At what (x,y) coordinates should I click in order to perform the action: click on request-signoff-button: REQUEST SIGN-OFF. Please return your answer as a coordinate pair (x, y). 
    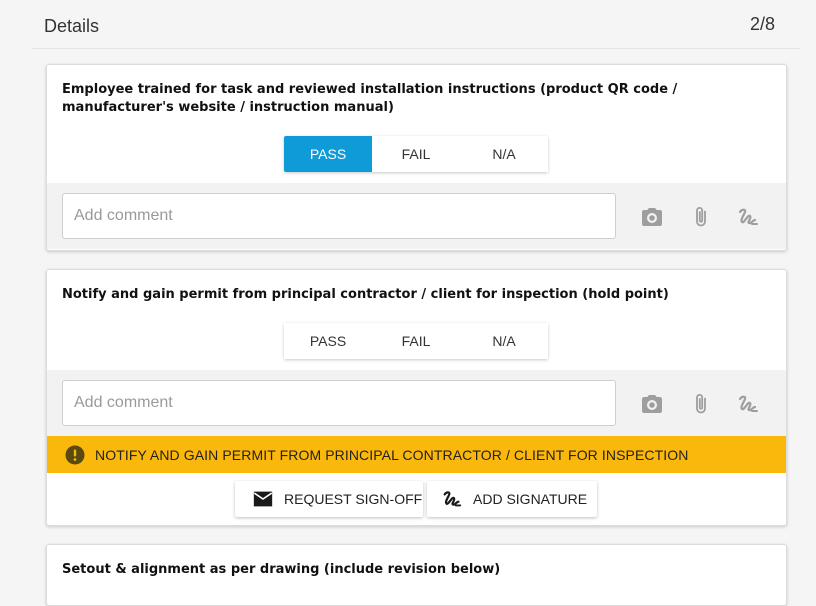
    Looking at the image, I should click on (329, 499).